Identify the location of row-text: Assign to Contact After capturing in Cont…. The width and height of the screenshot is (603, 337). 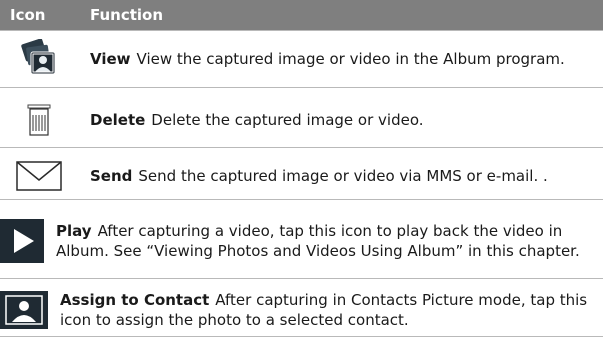
(325, 310).